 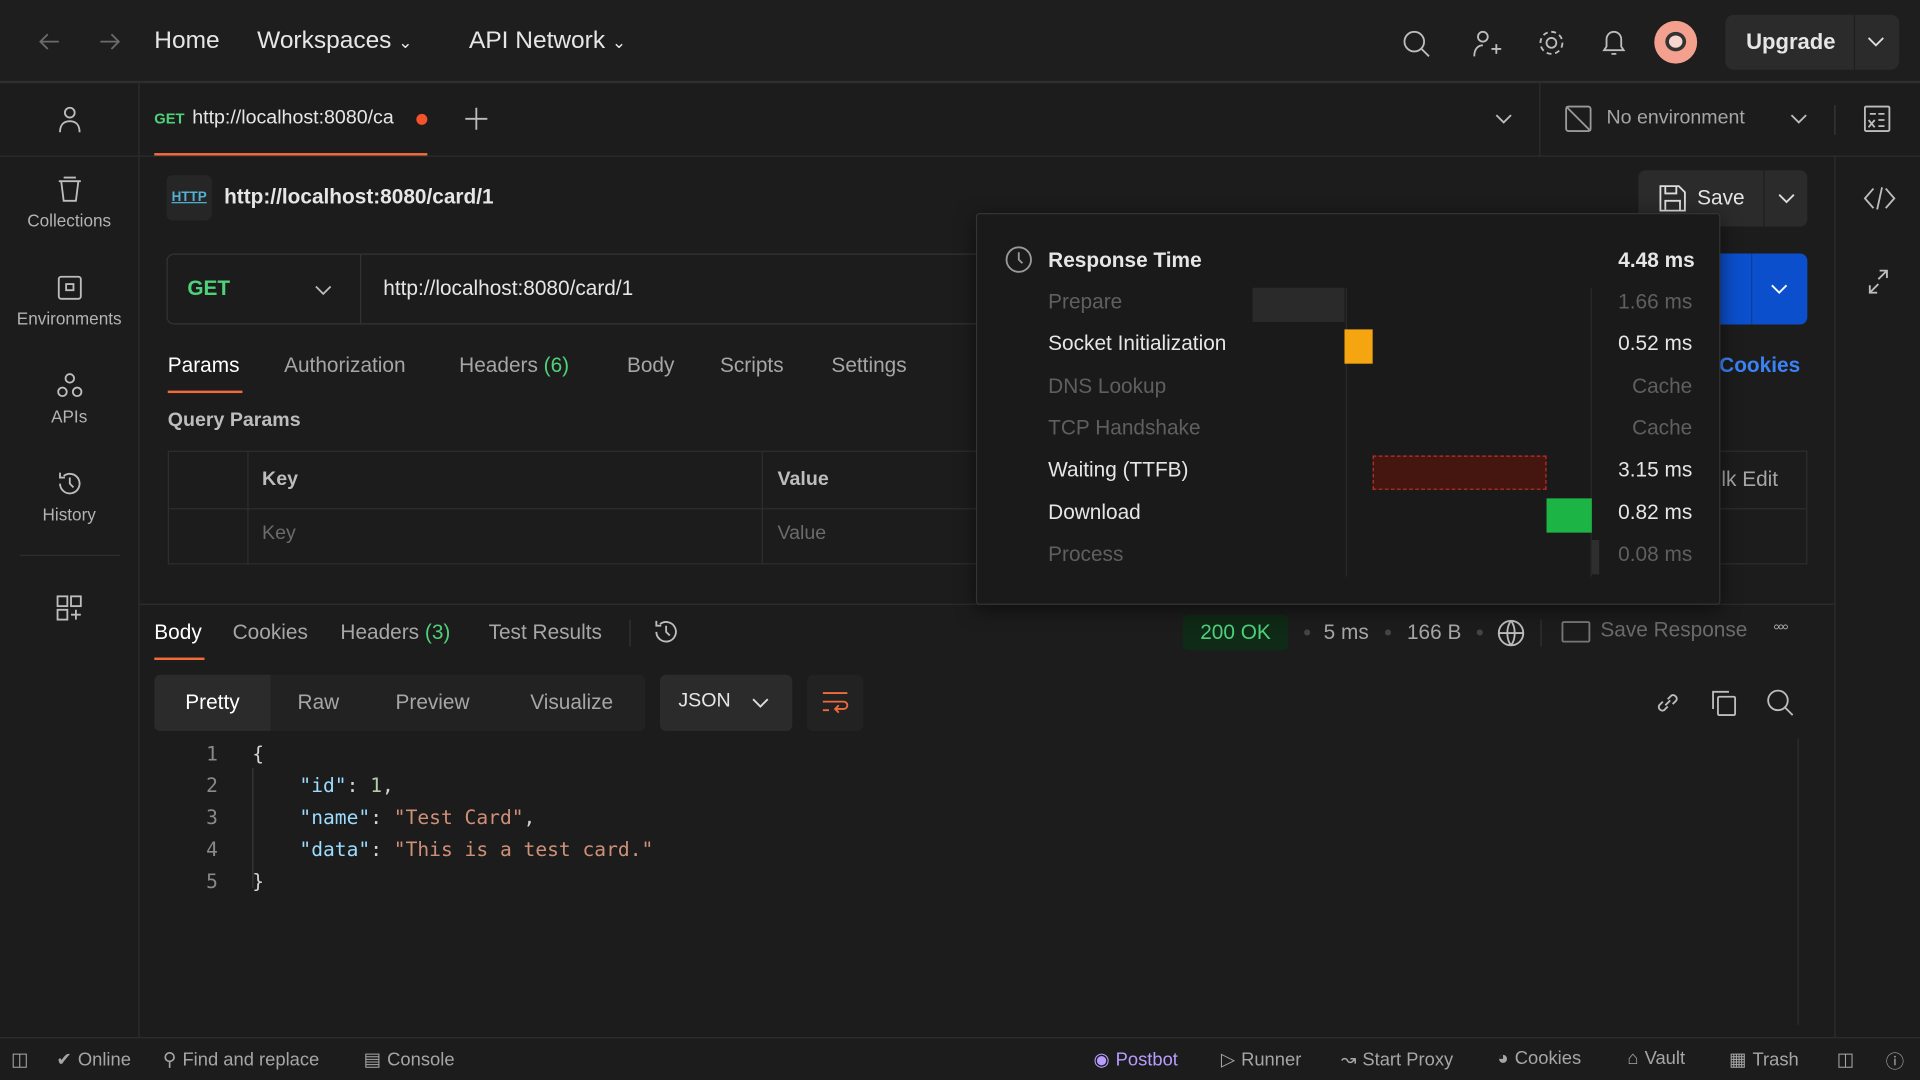 I want to click on cookie-icon: ◕, so click(x=1503, y=1058).